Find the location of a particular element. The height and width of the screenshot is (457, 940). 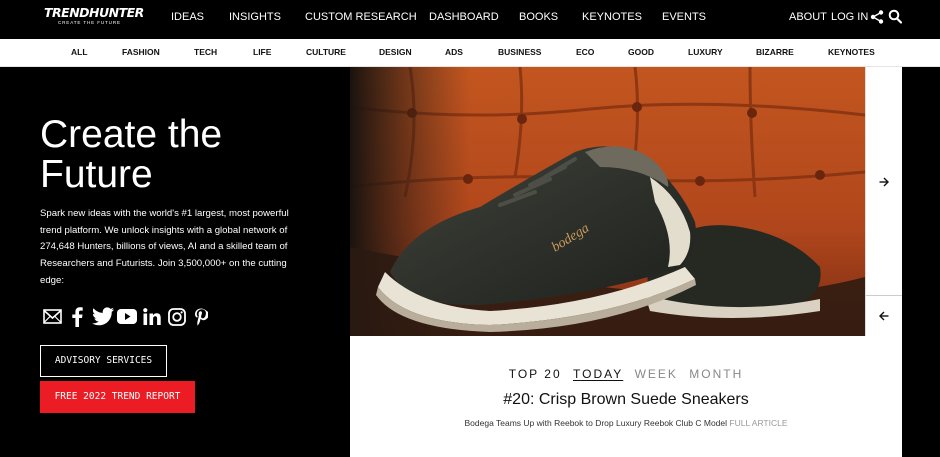

linkedin-icon is located at coordinates (152, 318).